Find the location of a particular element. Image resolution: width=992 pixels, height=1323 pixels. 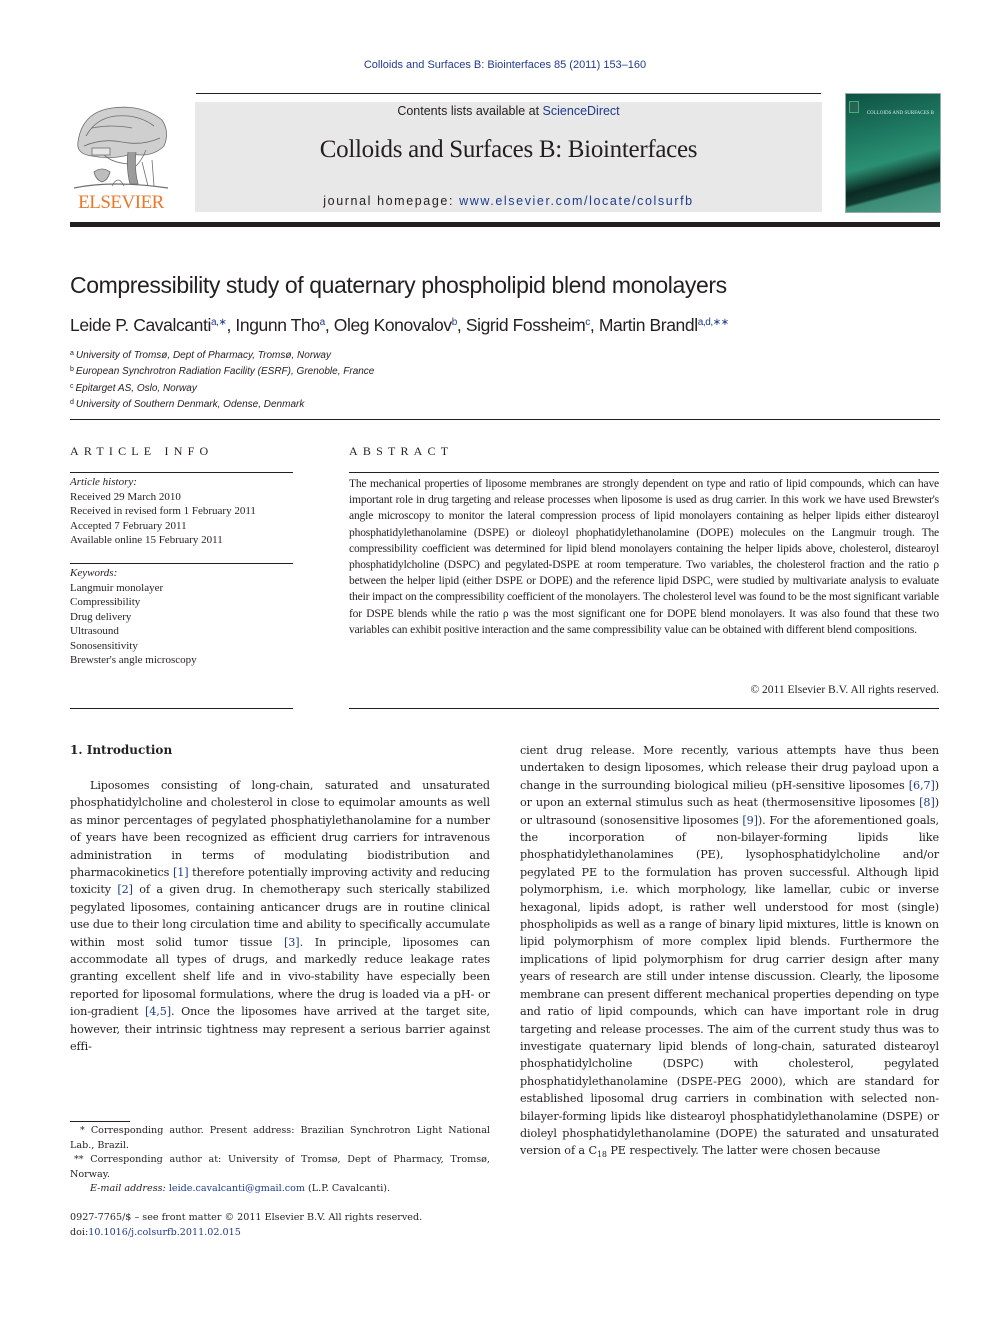

citation-link: [3] is located at coordinates (292, 942).